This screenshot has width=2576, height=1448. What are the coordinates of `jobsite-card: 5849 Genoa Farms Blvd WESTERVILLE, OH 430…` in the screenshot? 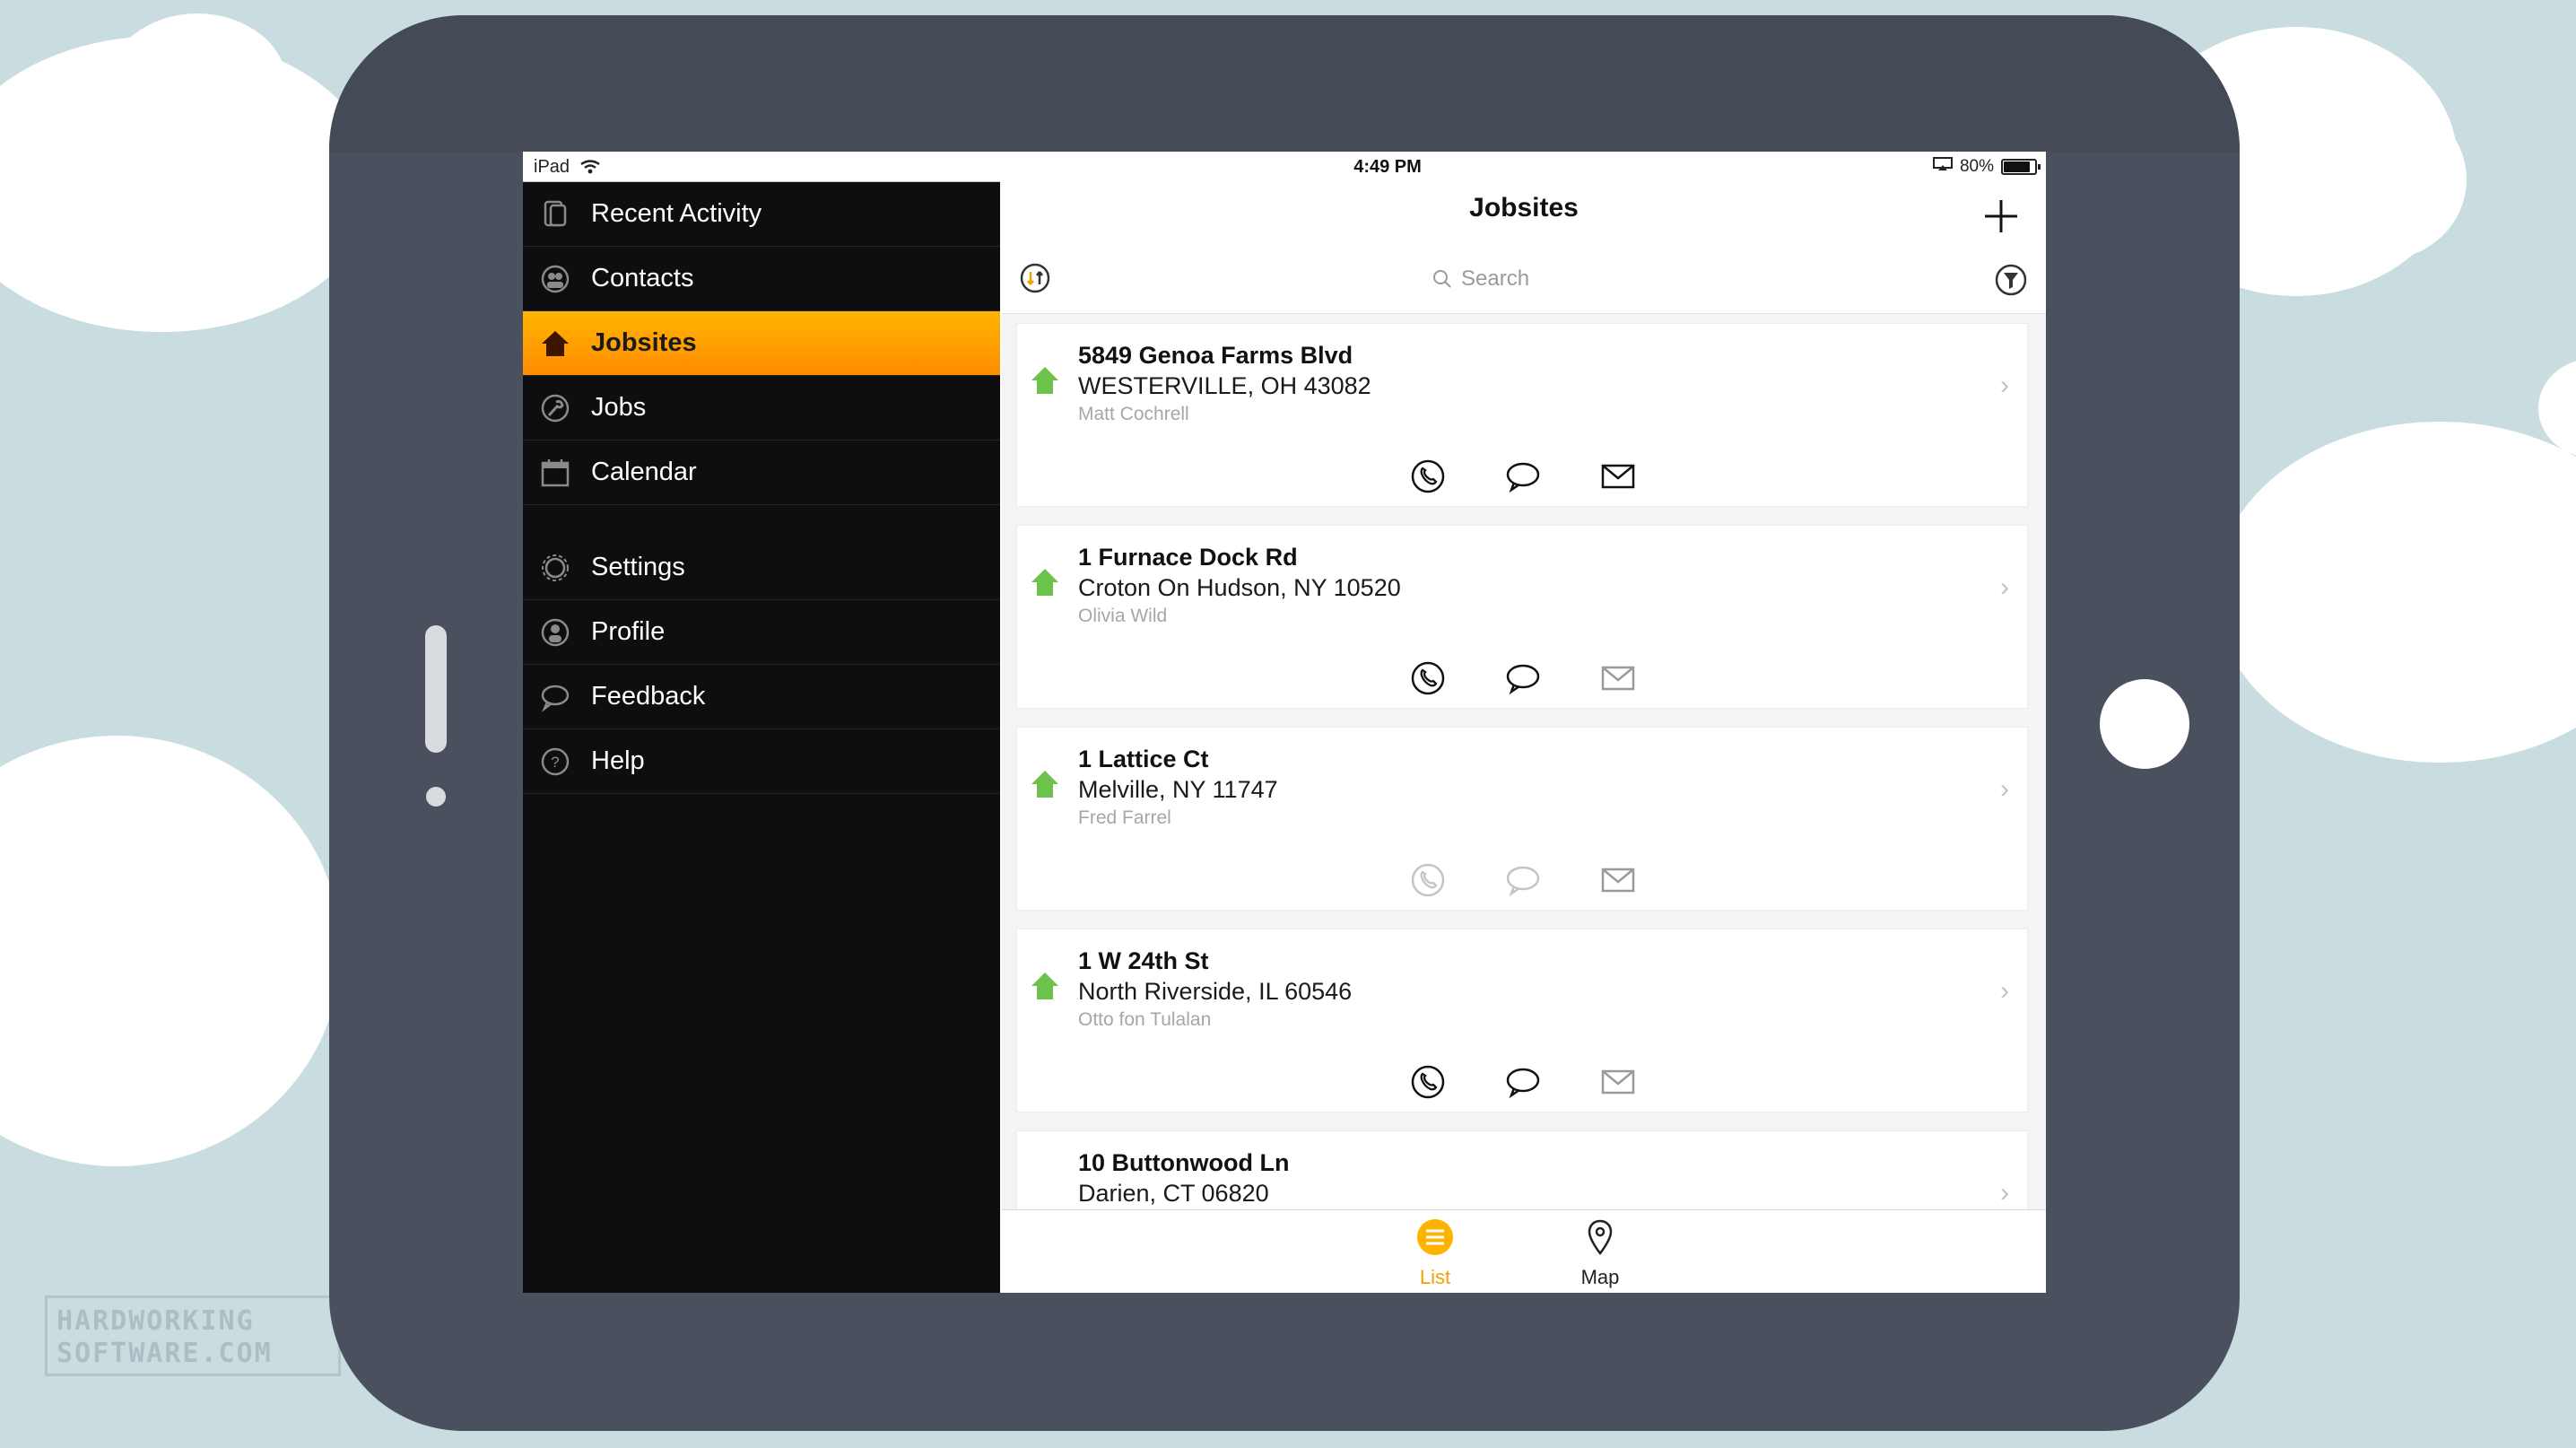 It's located at (1522, 415).